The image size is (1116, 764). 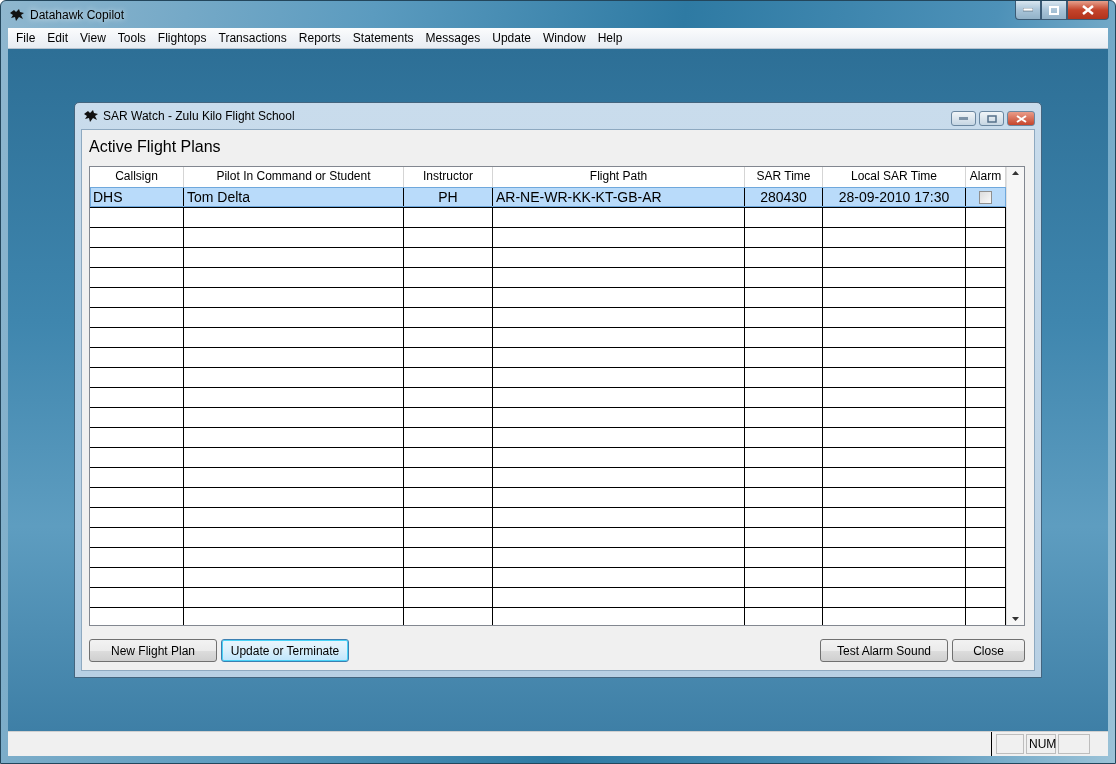 What do you see at coordinates (77, 14) in the screenshot?
I see `window-title: Datahawk Copilot` at bounding box center [77, 14].